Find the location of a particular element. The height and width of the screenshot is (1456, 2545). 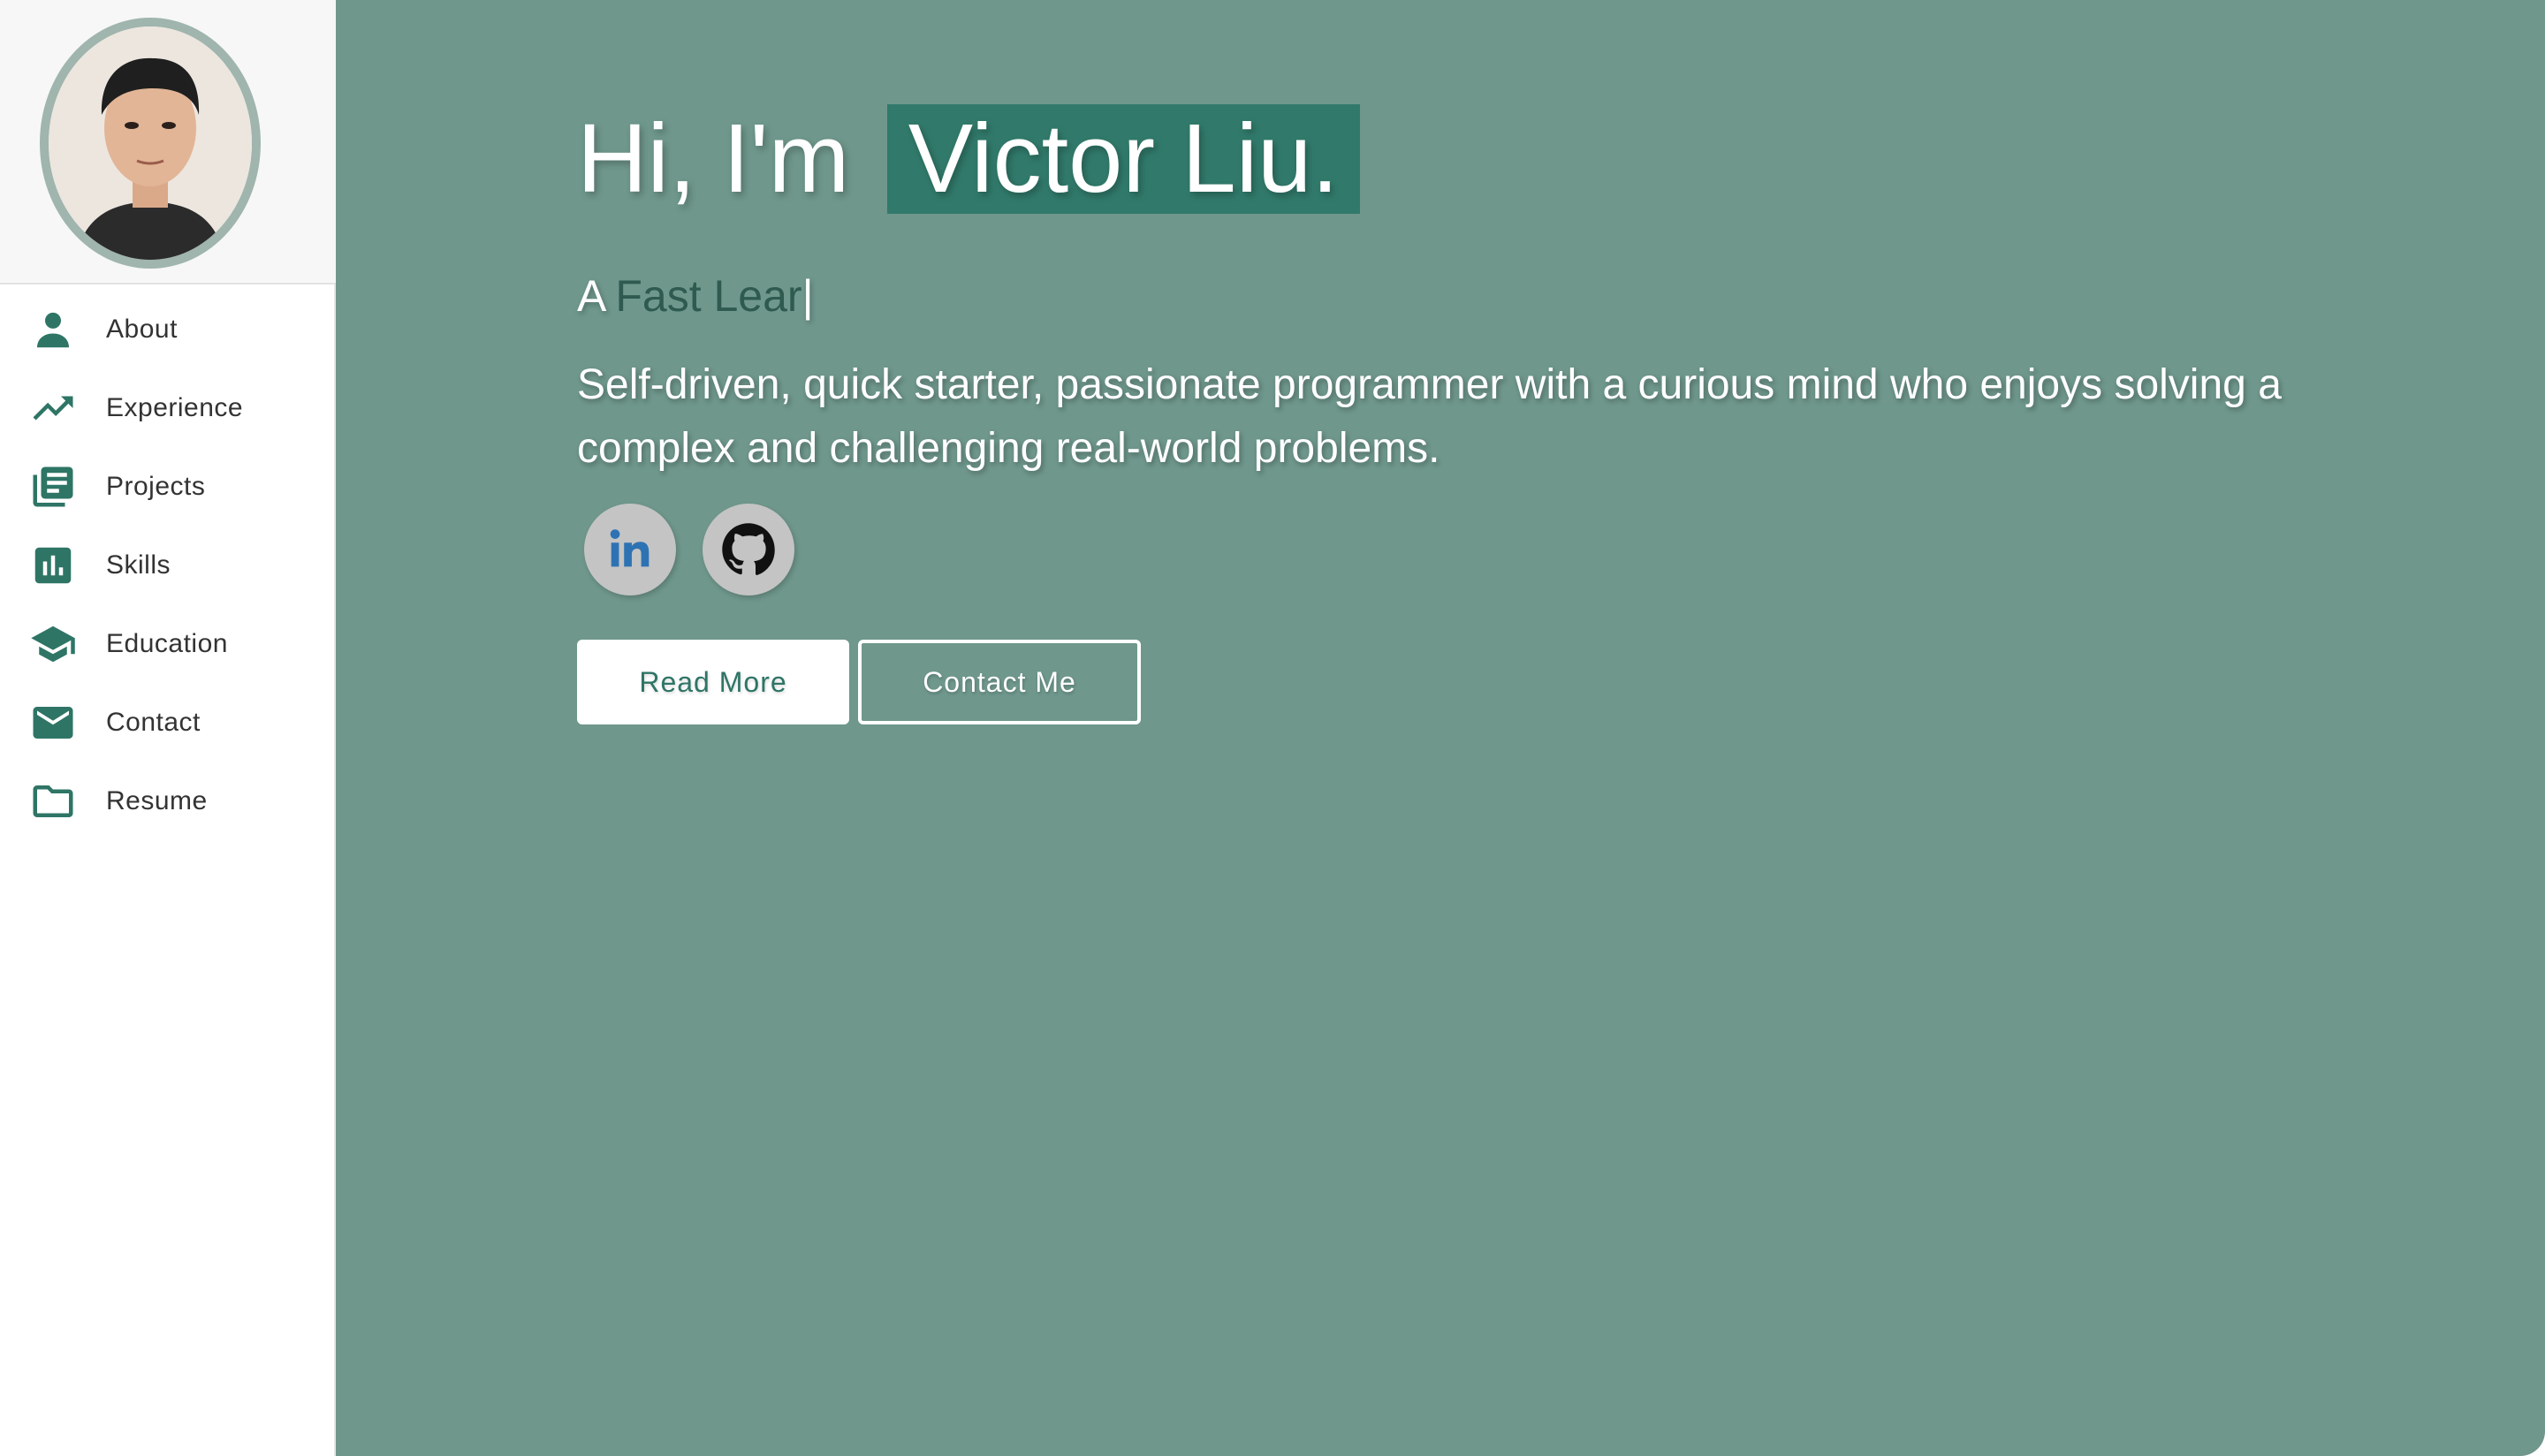

linkedin-icon is located at coordinates (630, 548).